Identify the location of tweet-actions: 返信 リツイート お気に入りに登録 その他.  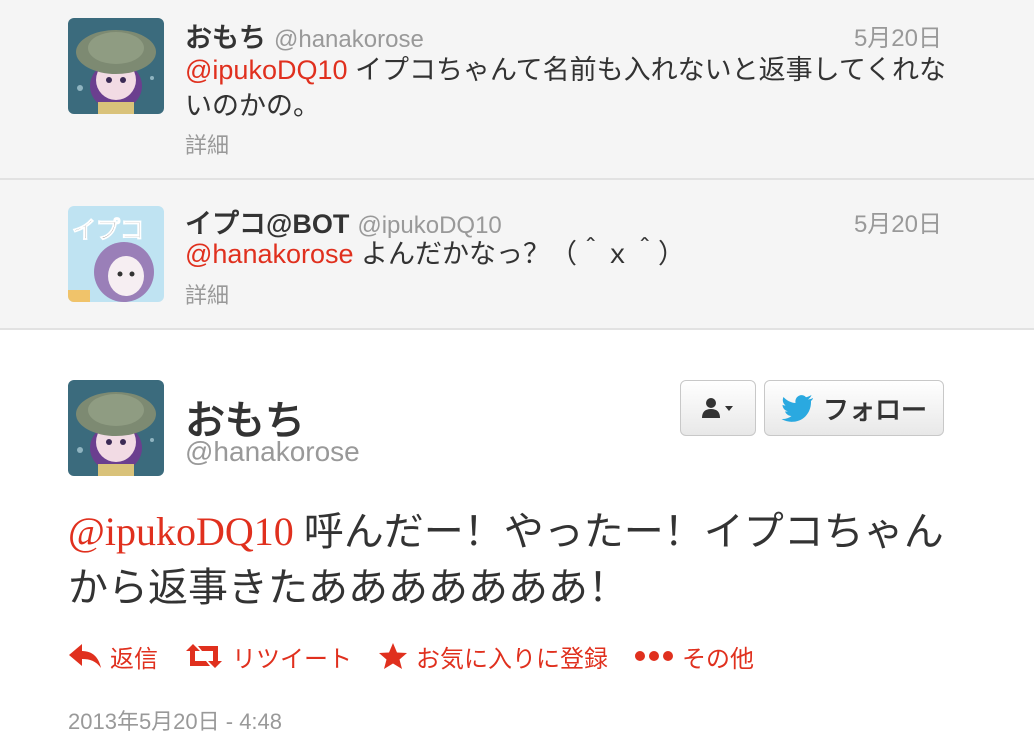
(424, 656).